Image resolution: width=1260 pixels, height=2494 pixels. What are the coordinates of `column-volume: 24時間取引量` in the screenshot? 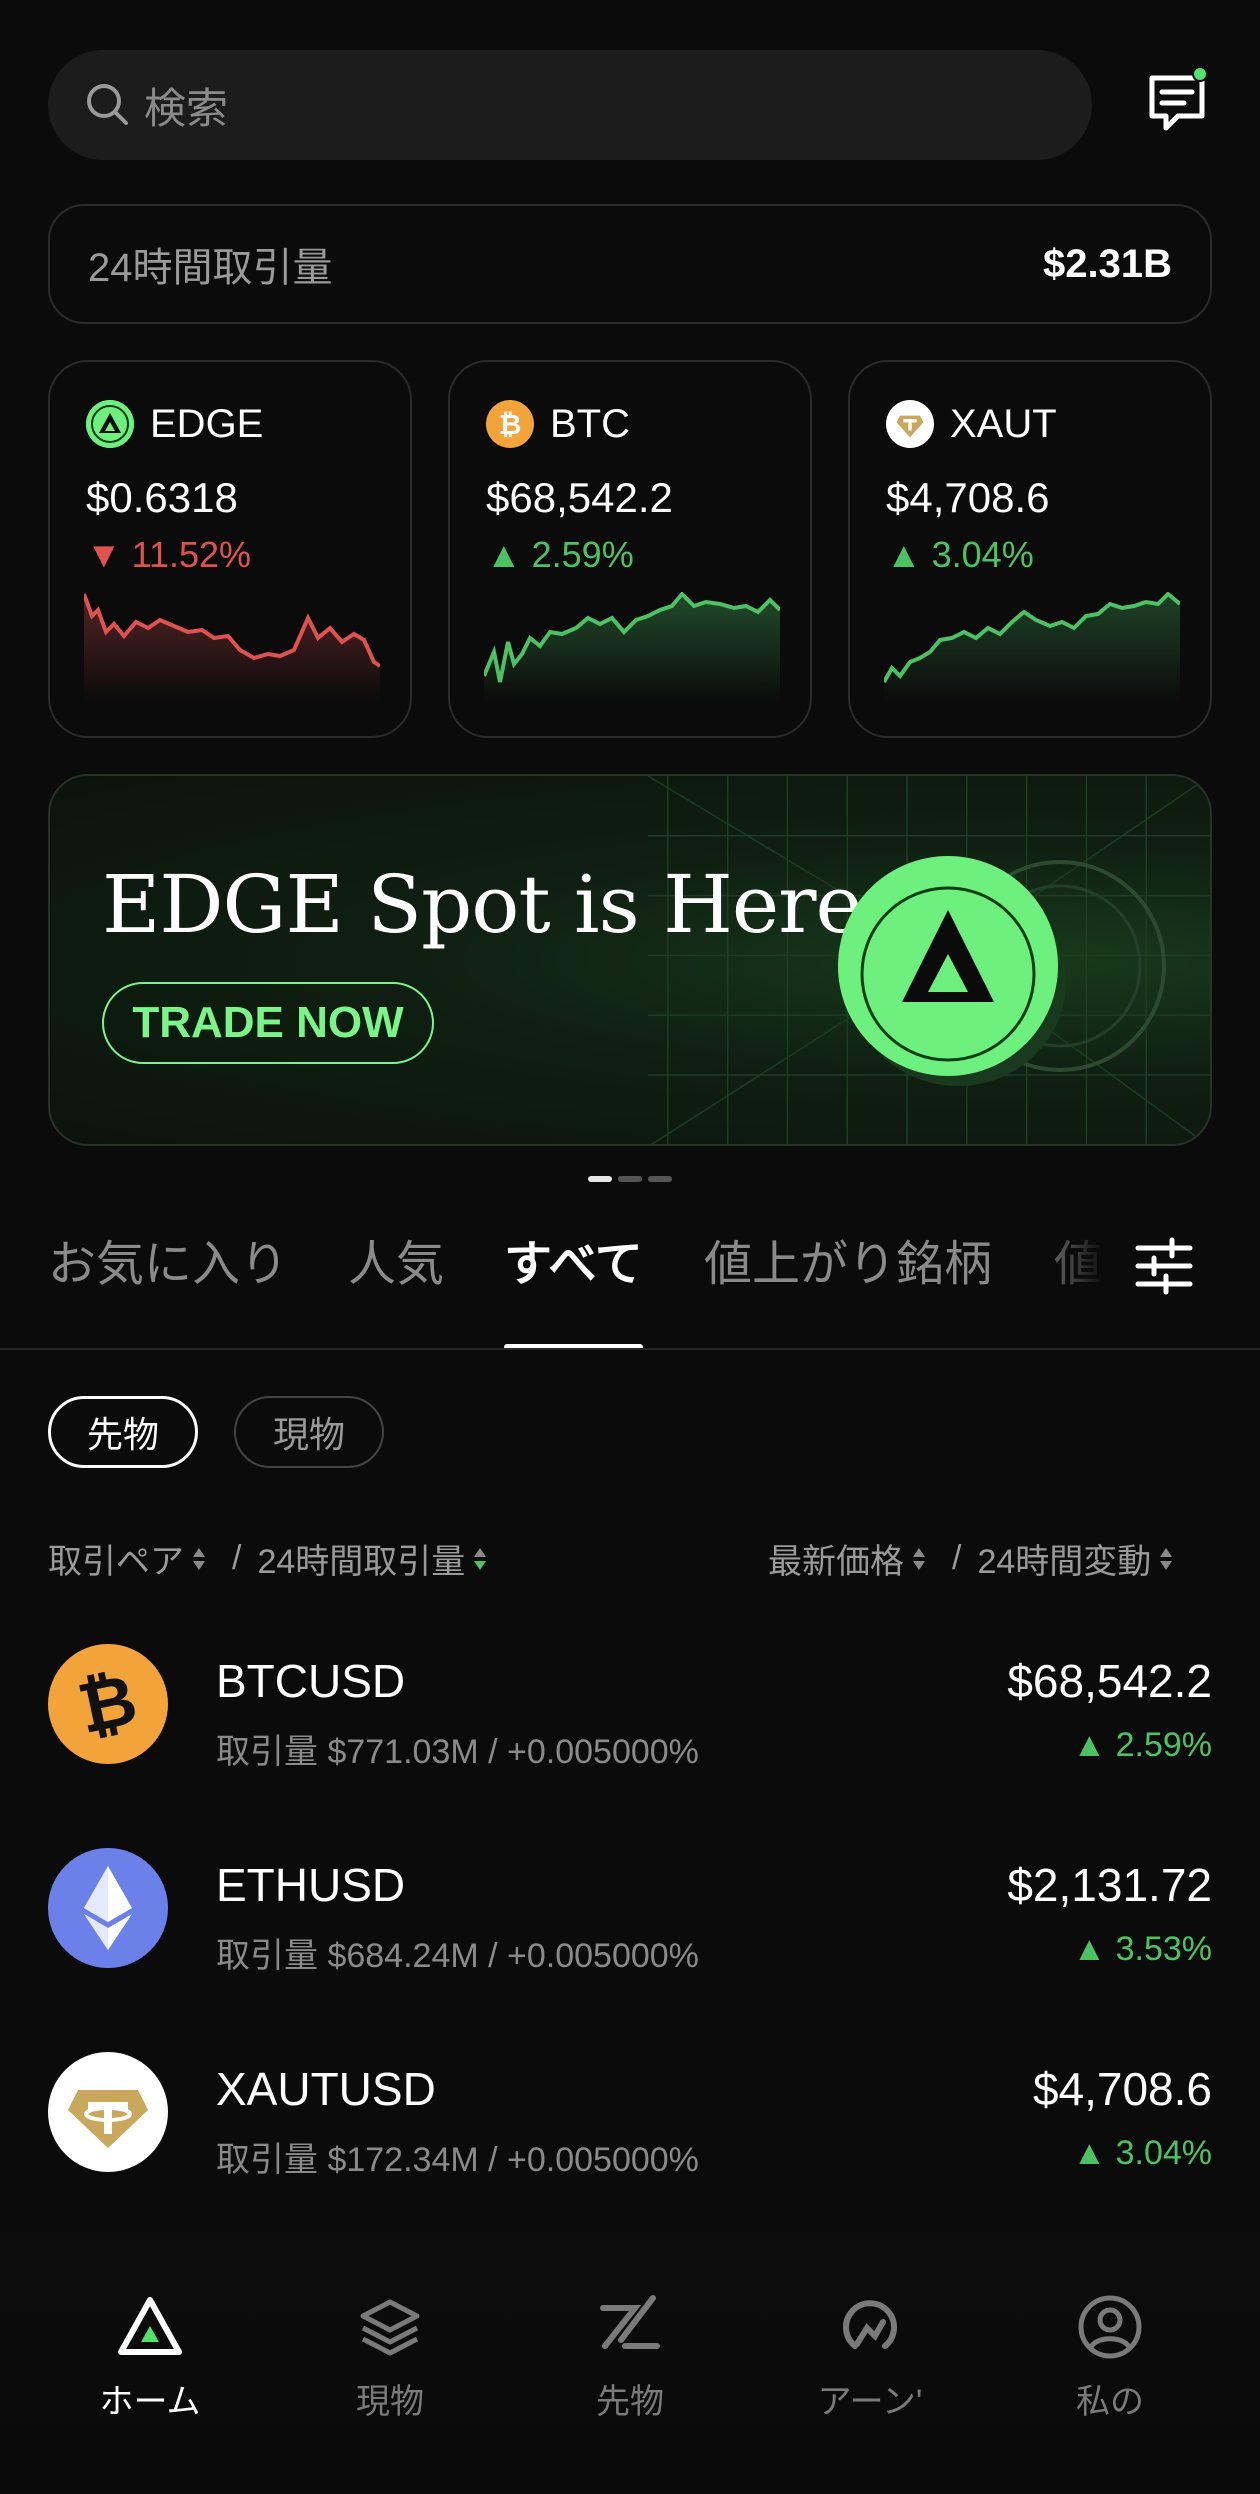 It's located at (361, 1558).